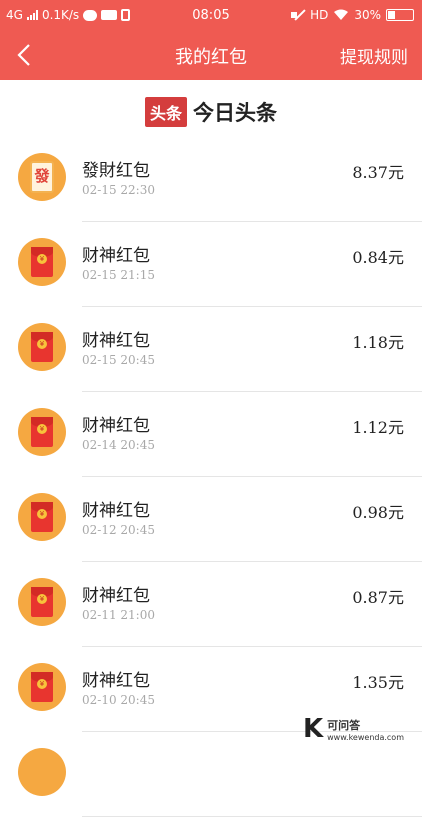 This screenshot has width=422, height=817. Describe the element at coordinates (378, 342) in the screenshot. I see `item-amount: 1.18元` at that location.